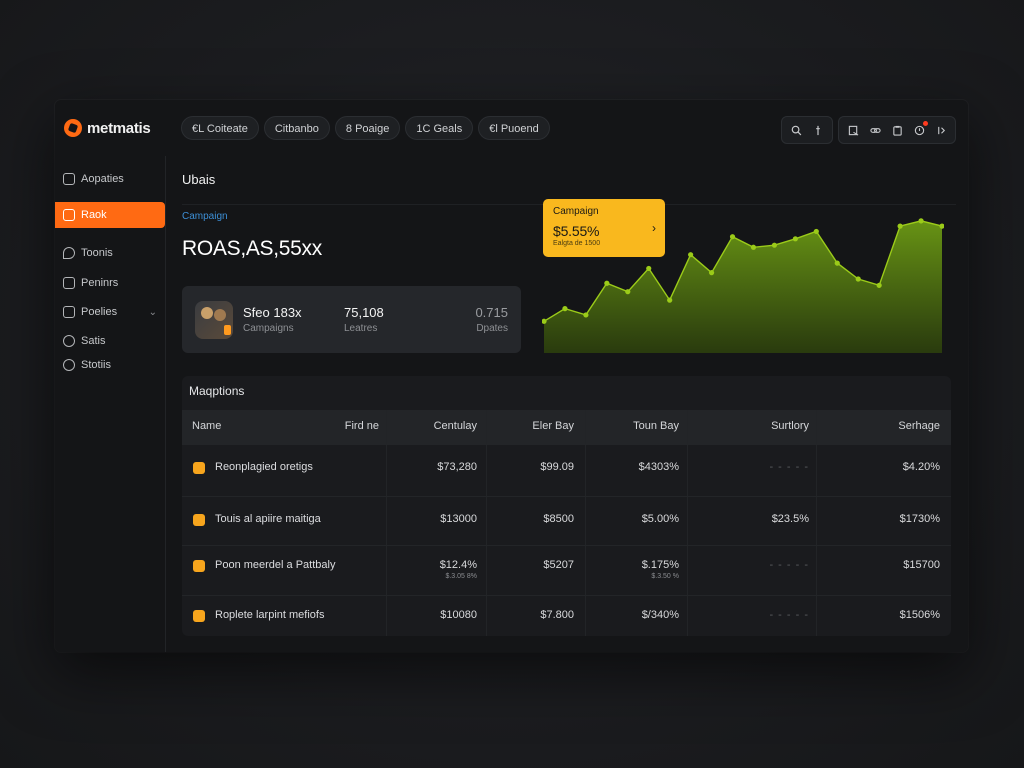  What do you see at coordinates (461, 576) in the screenshot?
I see `cell-centulay-sub: $.3.05 8%` at bounding box center [461, 576].